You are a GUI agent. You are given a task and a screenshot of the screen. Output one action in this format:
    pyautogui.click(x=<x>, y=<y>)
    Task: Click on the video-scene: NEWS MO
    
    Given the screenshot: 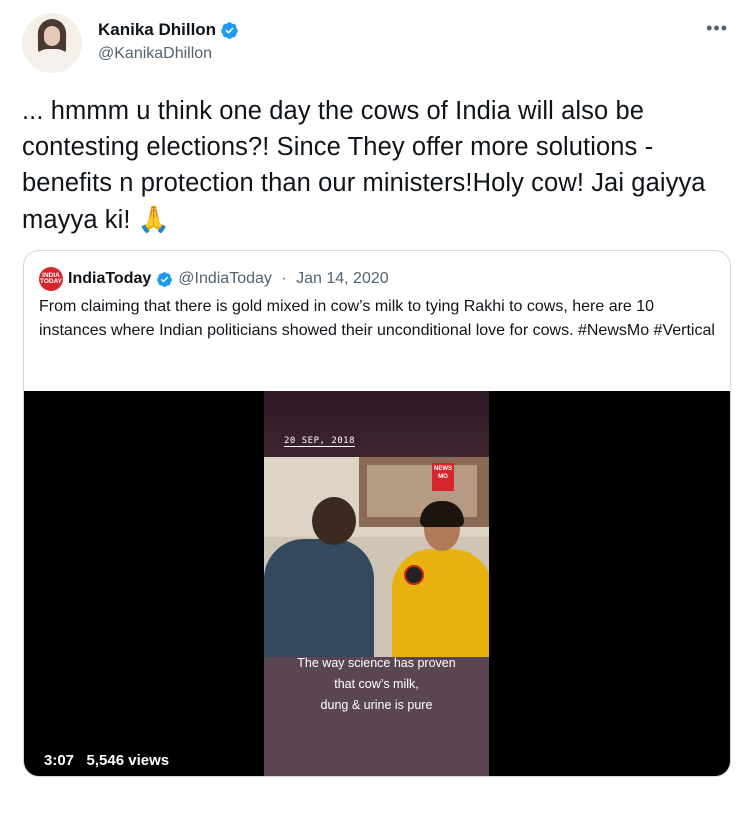 What is the action you would take?
    pyautogui.click(x=376, y=558)
    